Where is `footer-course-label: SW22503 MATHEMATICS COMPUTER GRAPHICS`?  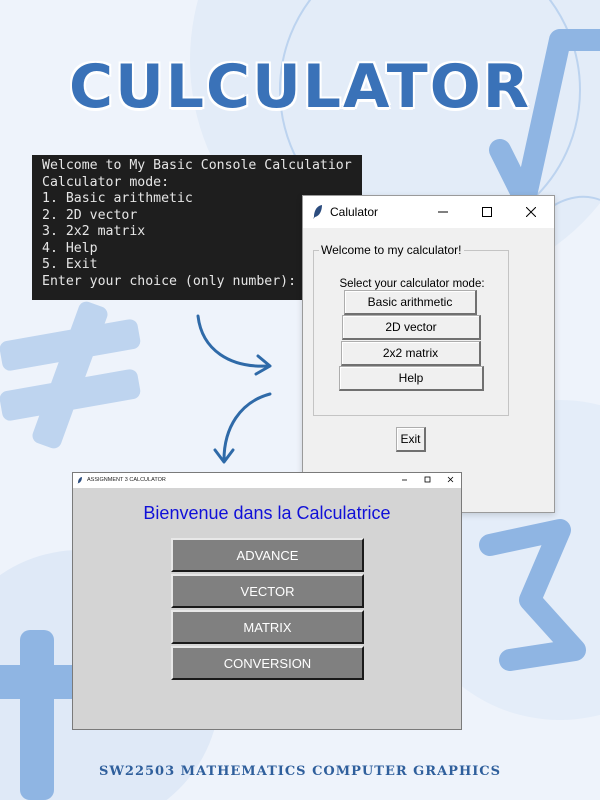
footer-course-label: SW22503 MATHEMATICS COMPUTER GRAPHICS is located at coordinates (300, 771).